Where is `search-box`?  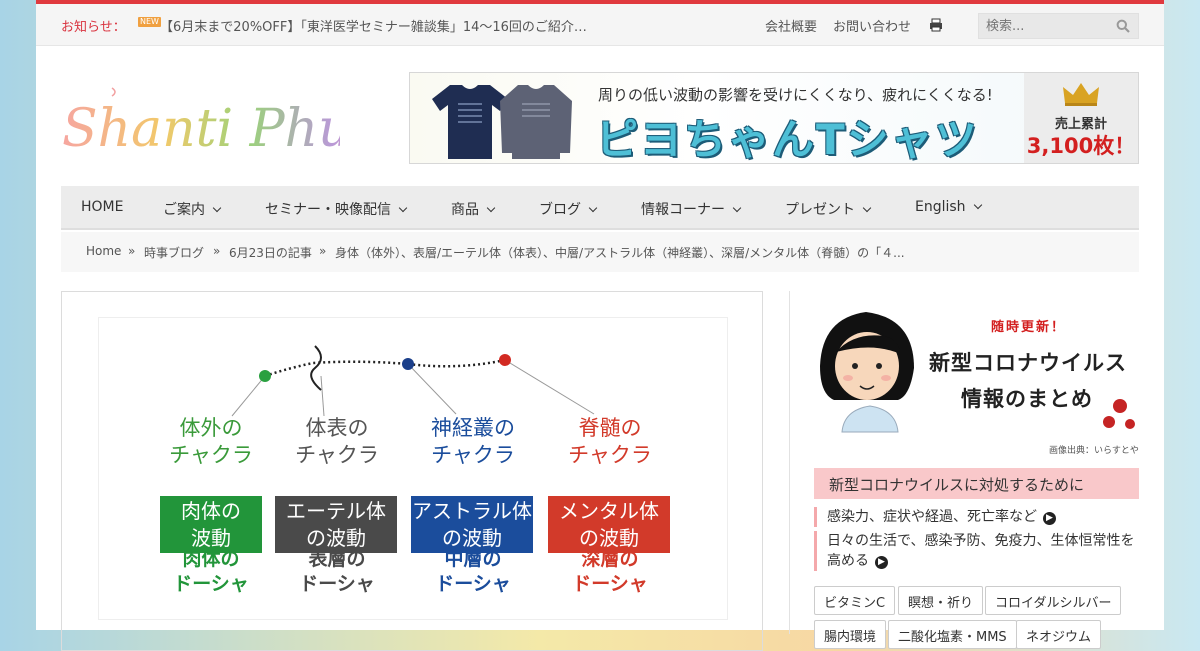 search-box is located at coordinates (1058, 26).